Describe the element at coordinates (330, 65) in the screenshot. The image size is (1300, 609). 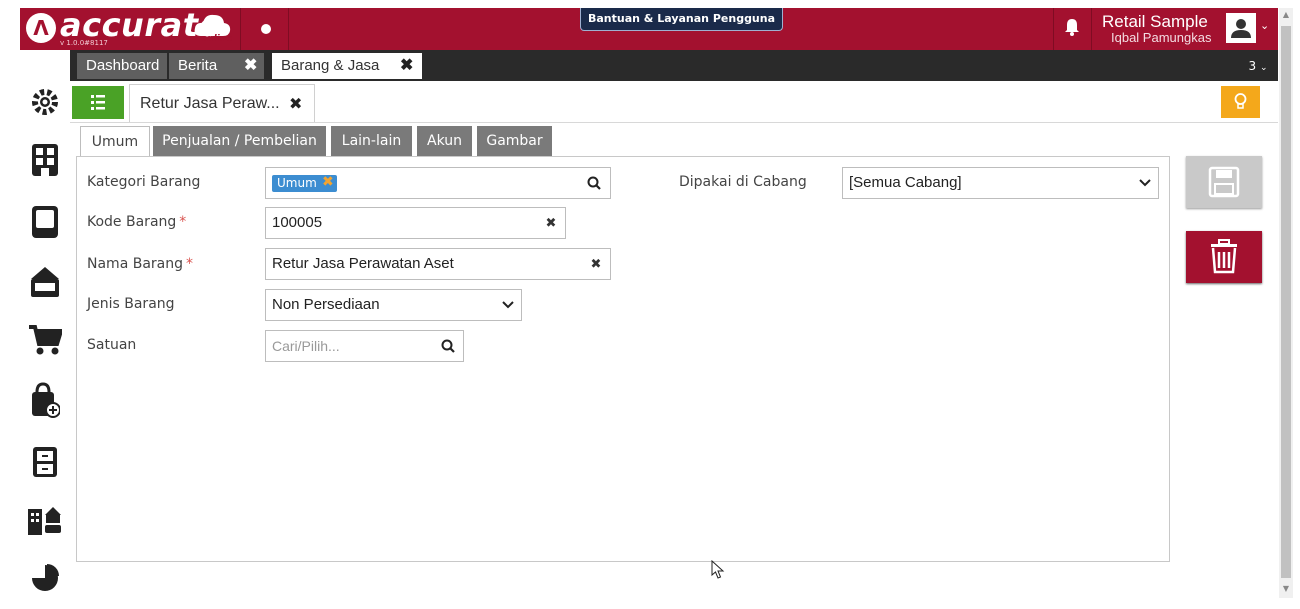
I see `tab-label: Barang & Jasa` at that location.